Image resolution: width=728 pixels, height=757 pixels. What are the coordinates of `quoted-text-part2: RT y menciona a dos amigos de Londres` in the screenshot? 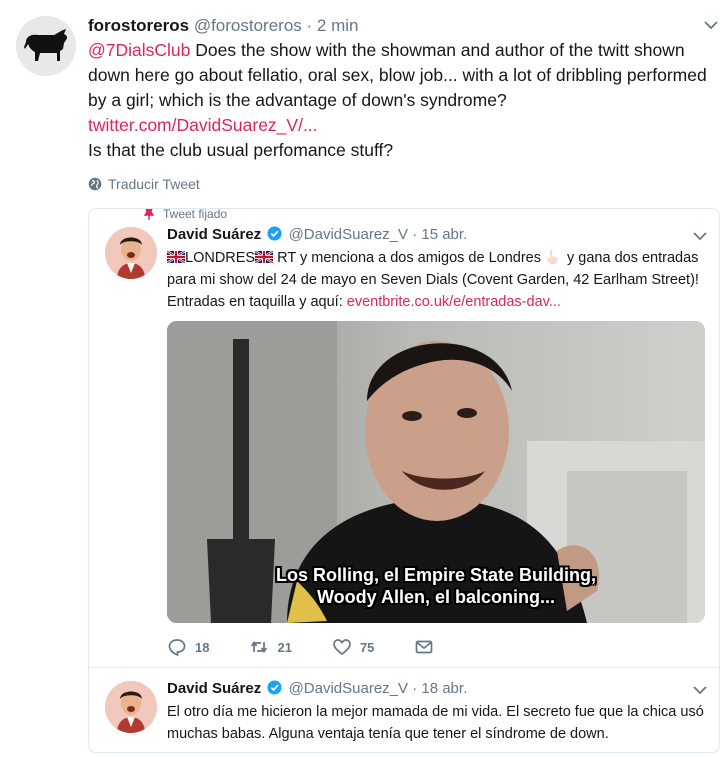 It's located at (407, 258).